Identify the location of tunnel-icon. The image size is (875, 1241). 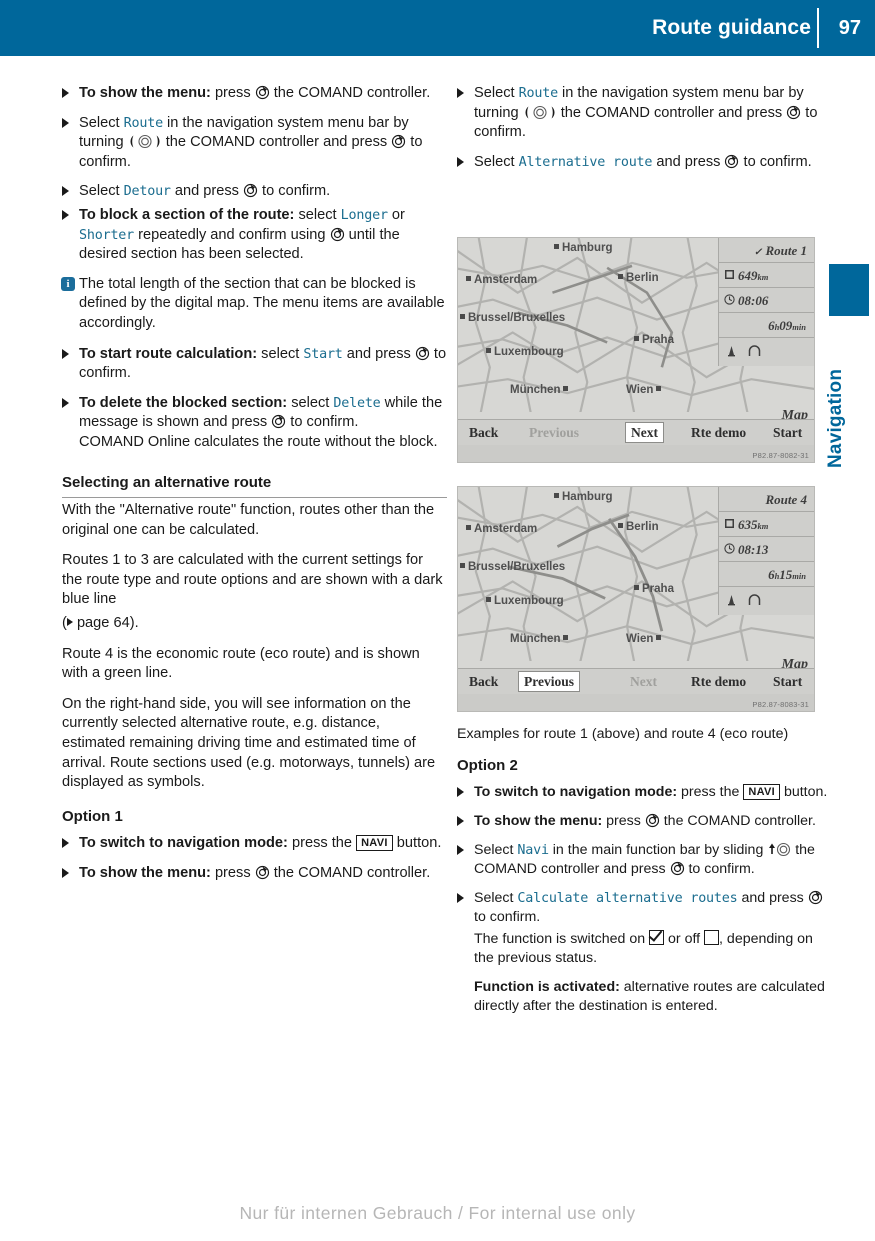
(754, 348).